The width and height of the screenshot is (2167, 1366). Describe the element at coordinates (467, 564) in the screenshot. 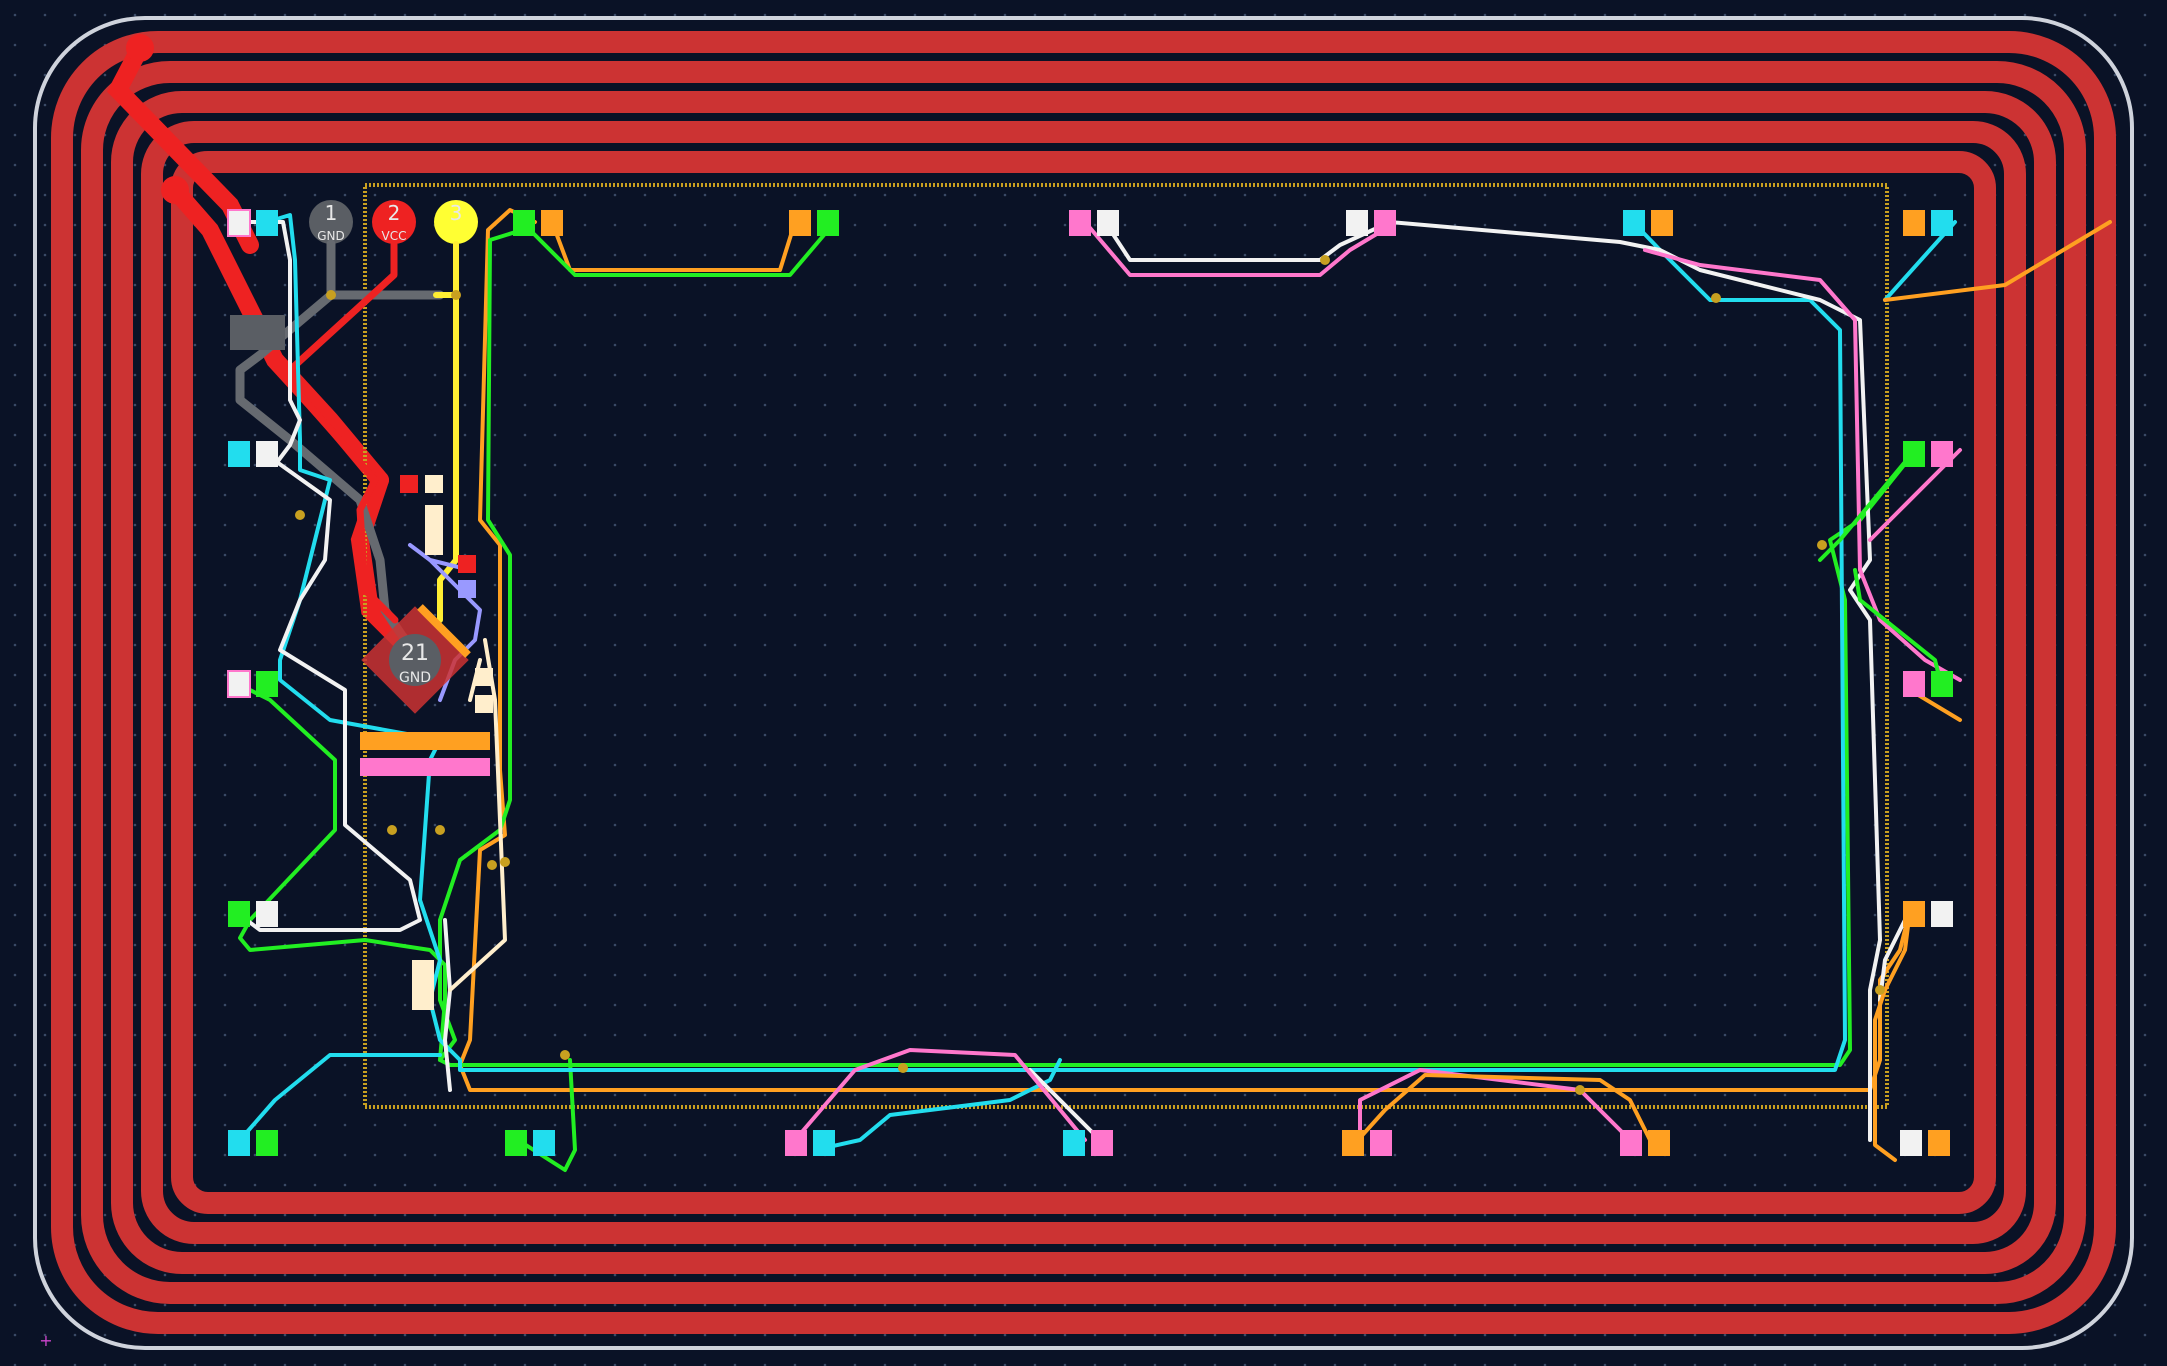

I see `resistor-r2` at that location.